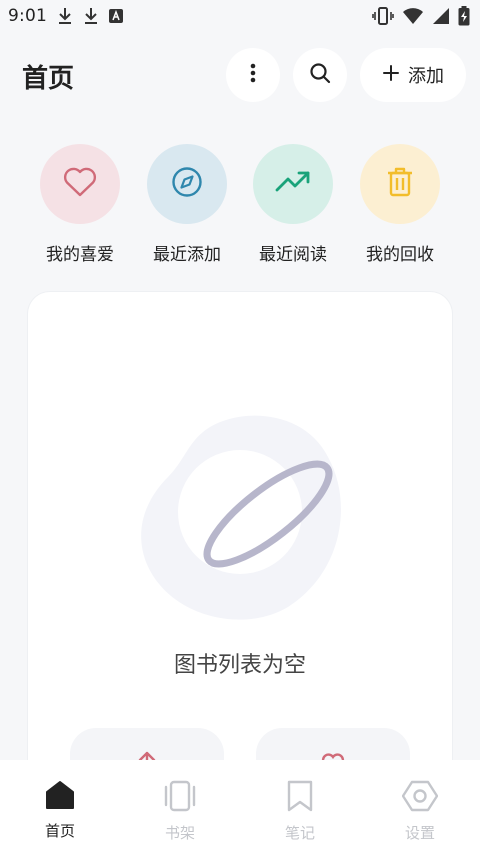 The height and width of the screenshot is (853, 480). I want to click on header: 首页 添加, so click(240, 75).